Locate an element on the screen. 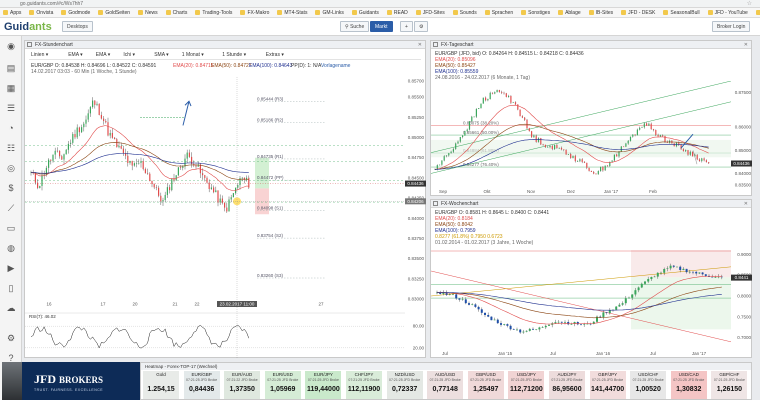  chart-icon: ◔ is located at coordinates (11, 128).